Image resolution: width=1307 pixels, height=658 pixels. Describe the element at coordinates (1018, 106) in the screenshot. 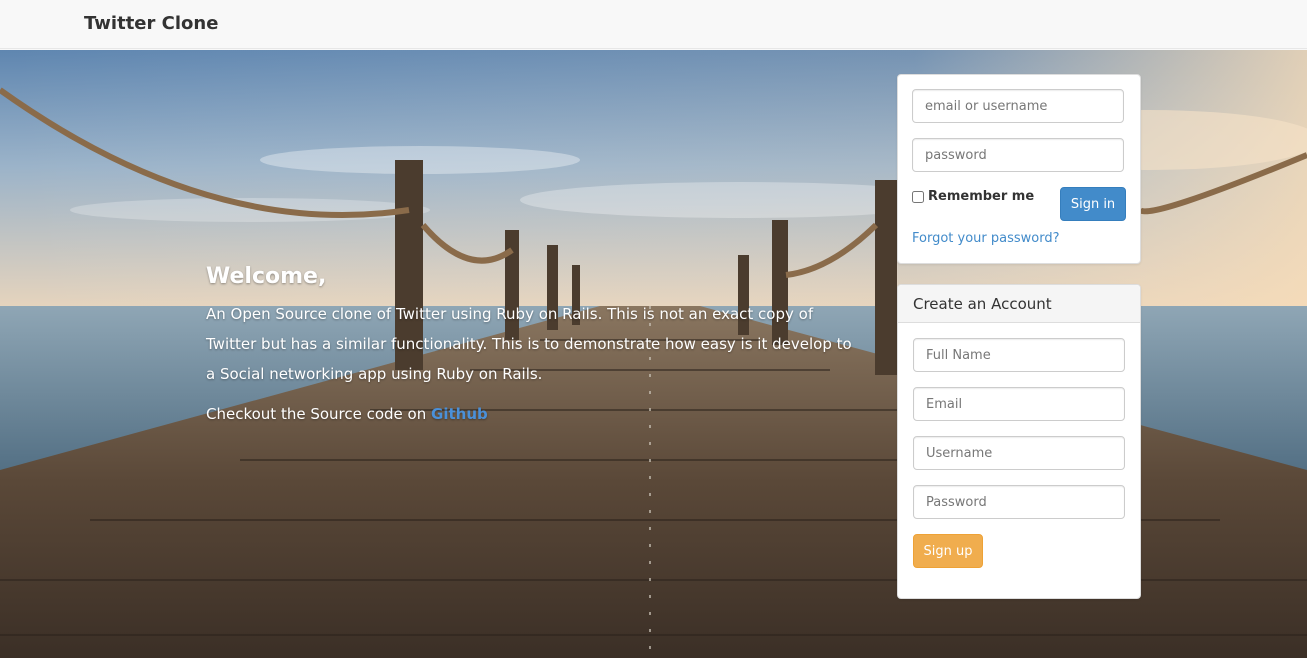

I see `login-input` at that location.